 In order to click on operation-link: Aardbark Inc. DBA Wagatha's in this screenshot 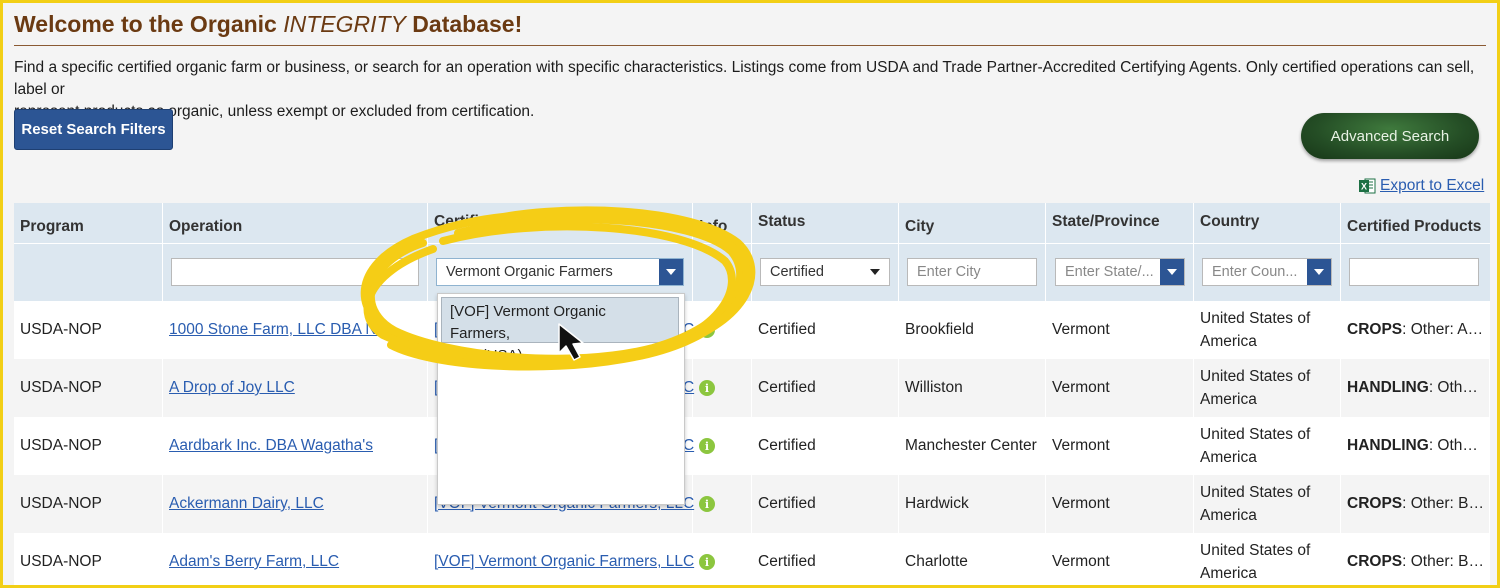, I will do `click(271, 446)`.